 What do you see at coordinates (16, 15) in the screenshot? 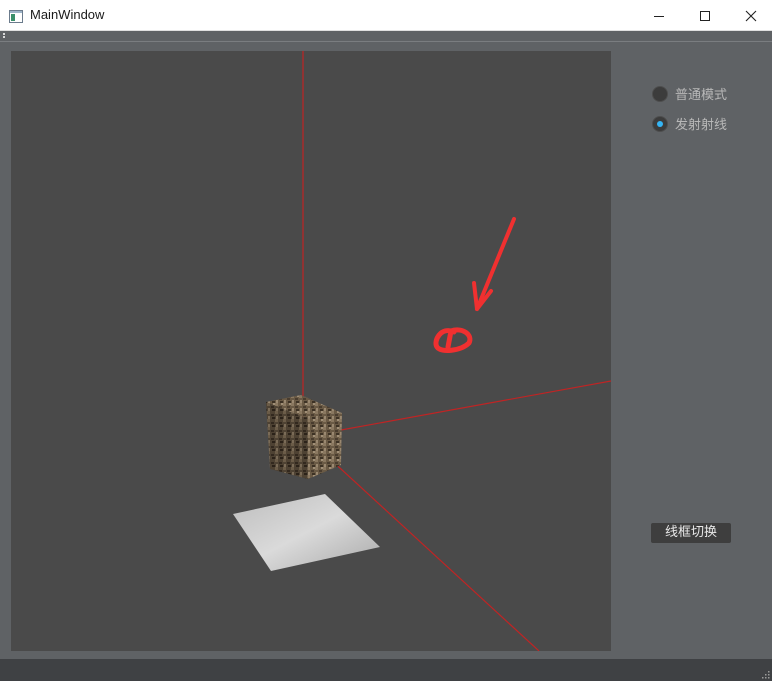
I see `app-icon` at bounding box center [16, 15].